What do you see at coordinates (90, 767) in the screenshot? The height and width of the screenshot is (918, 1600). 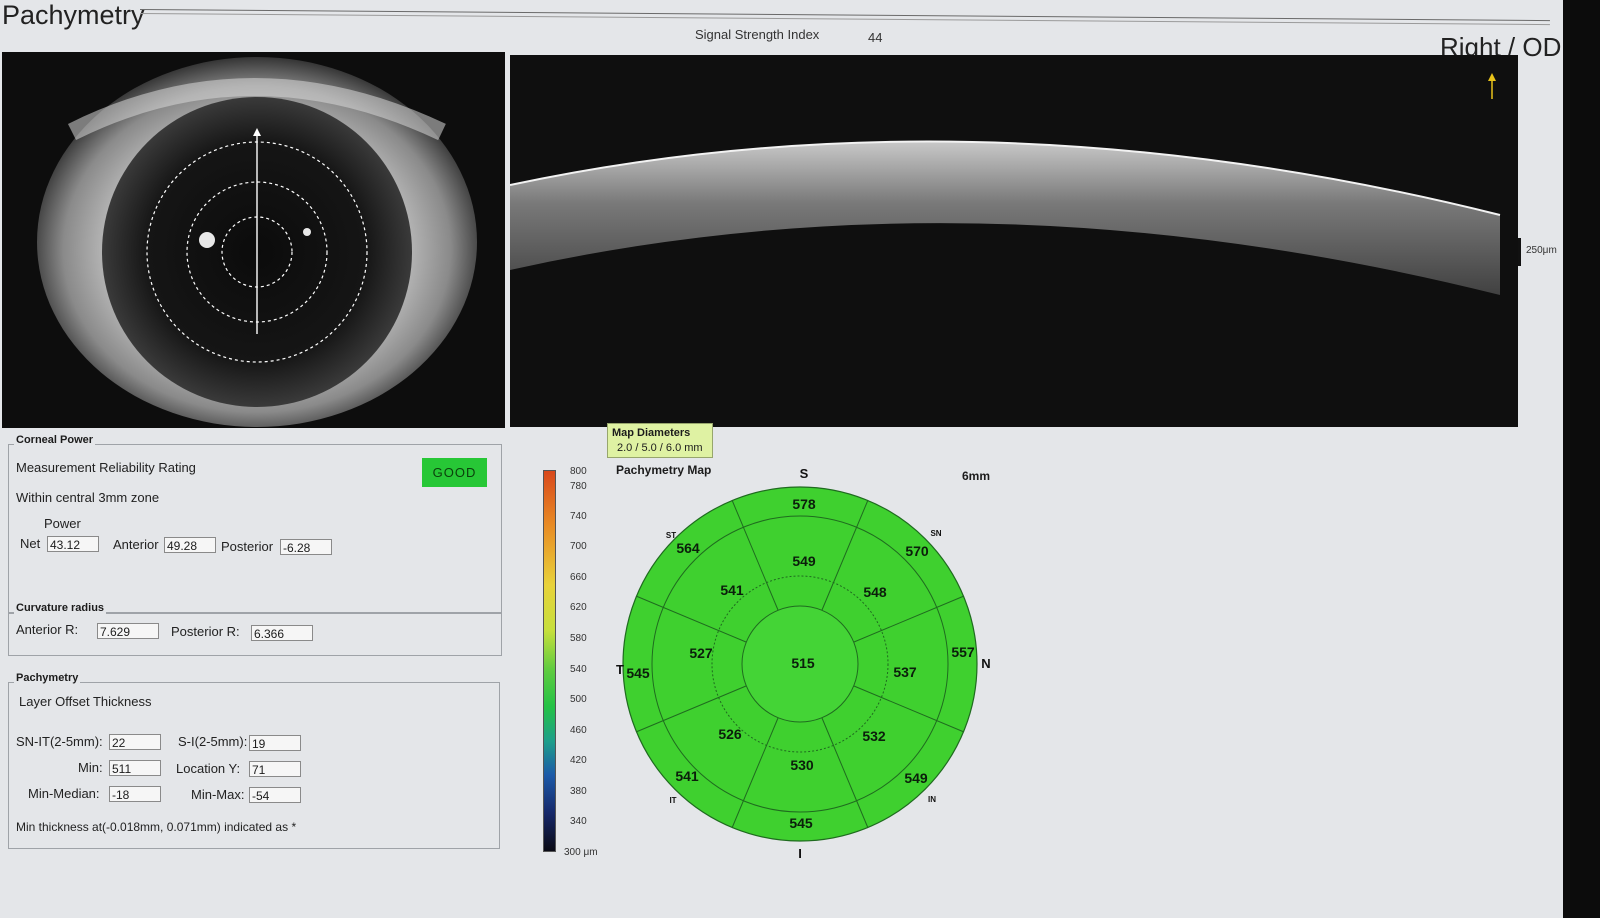 I see `min-label: Min:` at bounding box center [90, 767].